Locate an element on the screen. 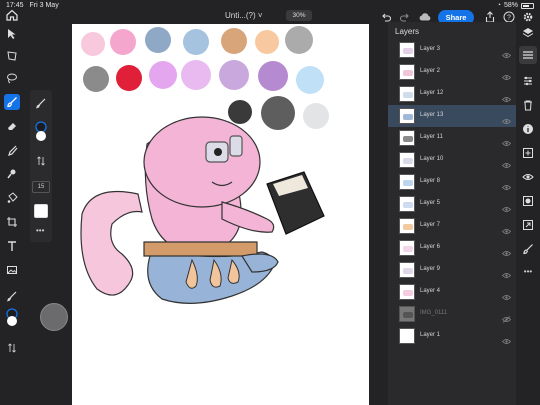 The height and width of the screenshot is (405, 540). lasso-tool-icon is located at coordinates (12, 78).